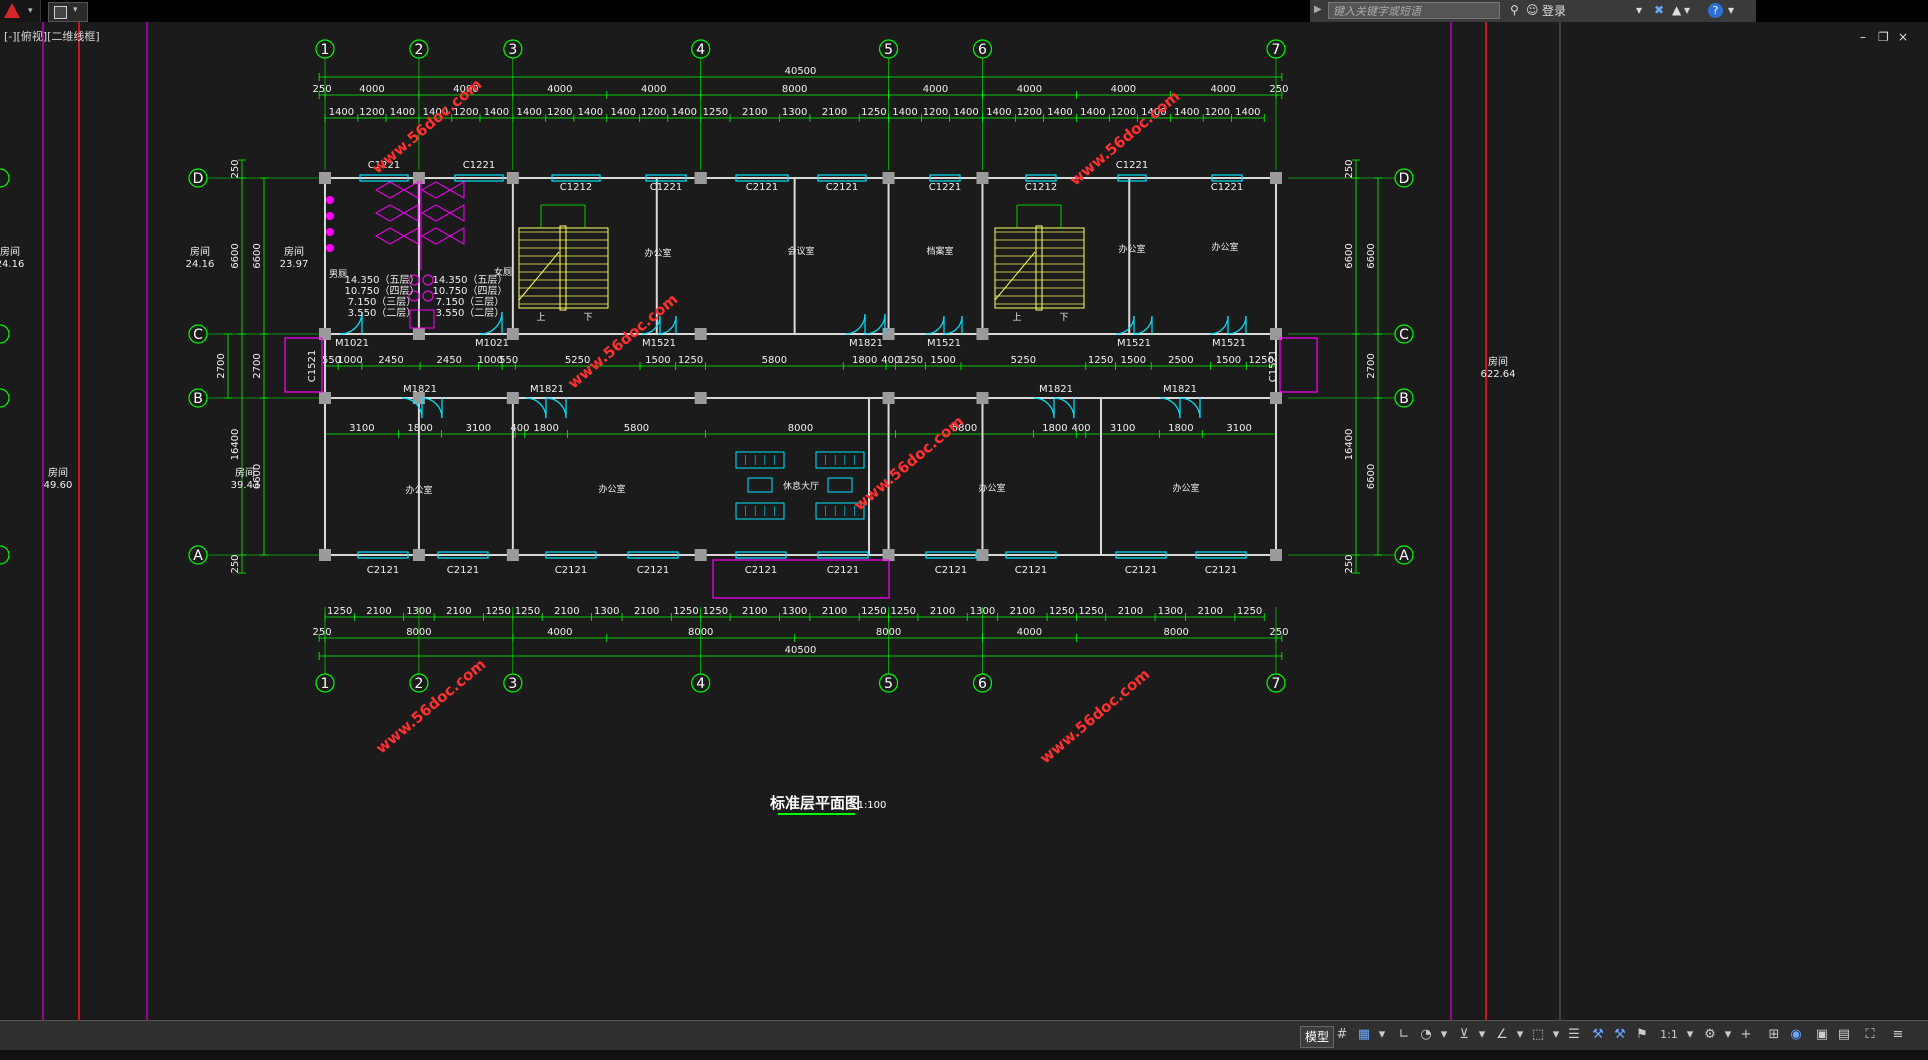 Image resolution: width=1928 pixels, height=1060 pixels. Describe the element at coordinates (200, 264) in the screenshot. I see `area-label-value: 24.16` at that location.